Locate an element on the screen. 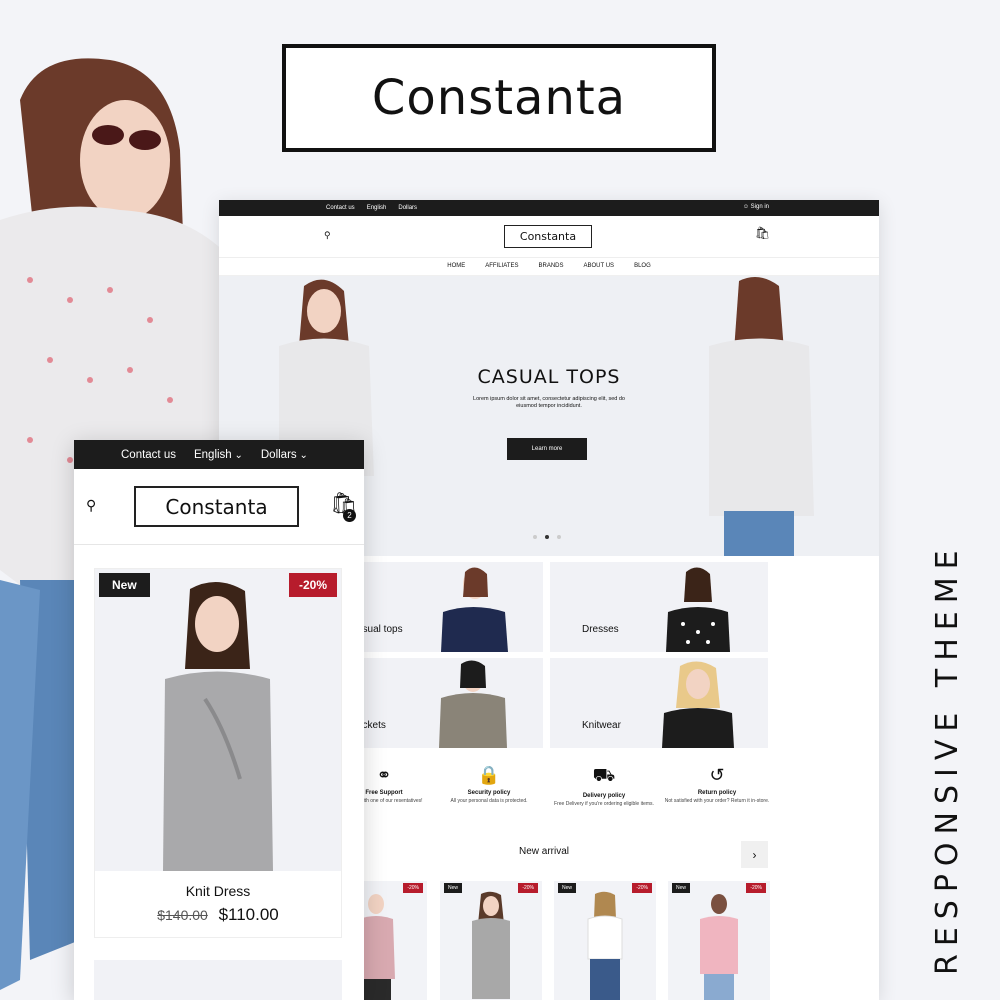 The height and width of the screenshot is (1000, 1000). currency-select: Dollars is located at coordinates (407, 208).